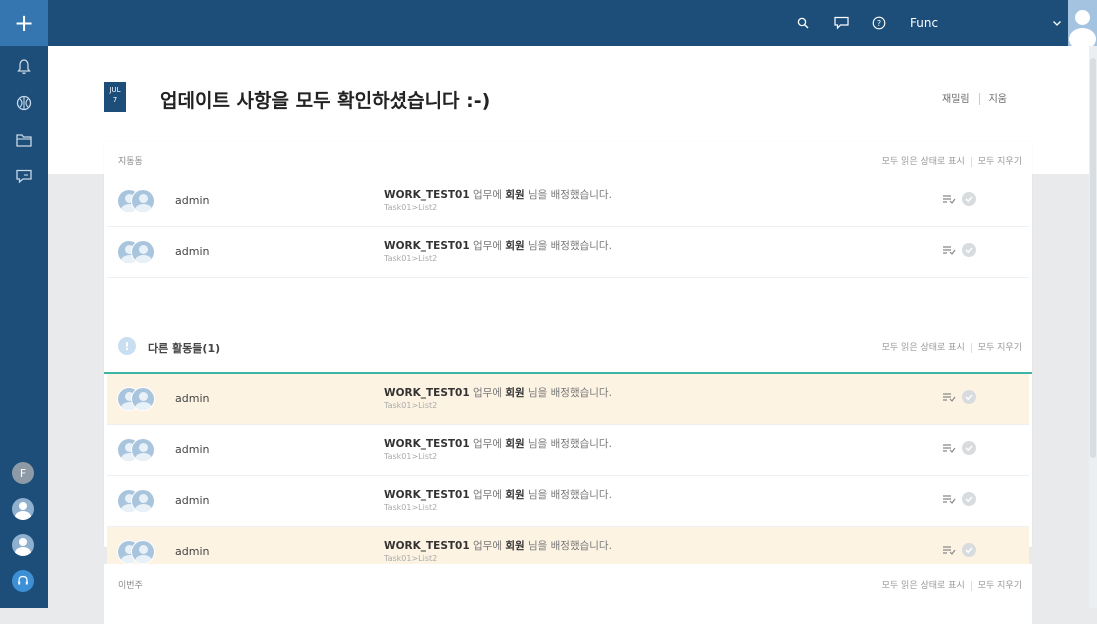  I want to click on user-name: Func, so click(924, 23).